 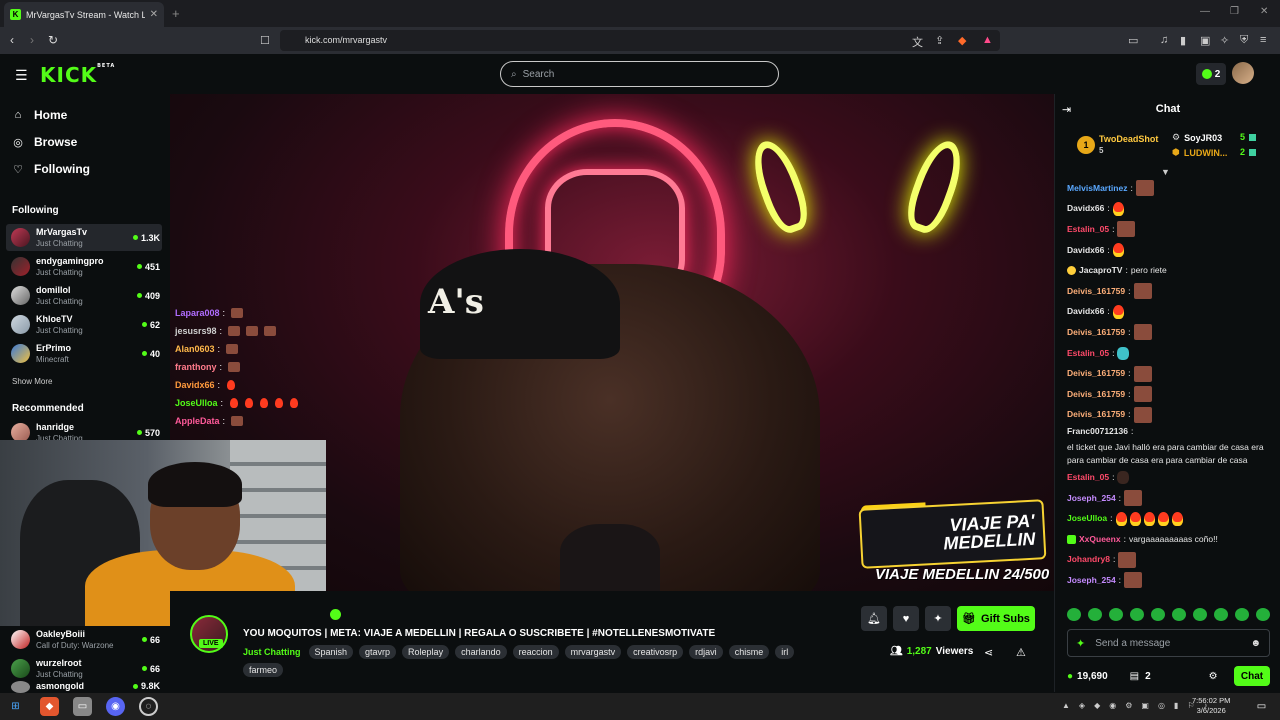 I want to click on category-link: Just Chatting, so click(x=272, y=652).